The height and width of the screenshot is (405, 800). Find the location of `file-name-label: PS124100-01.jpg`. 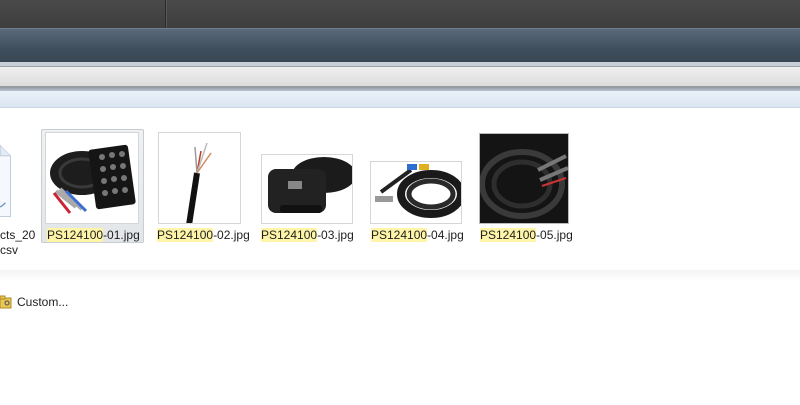

file-name-label: PS124100-01.jpg is located at coordinates (93, 235).